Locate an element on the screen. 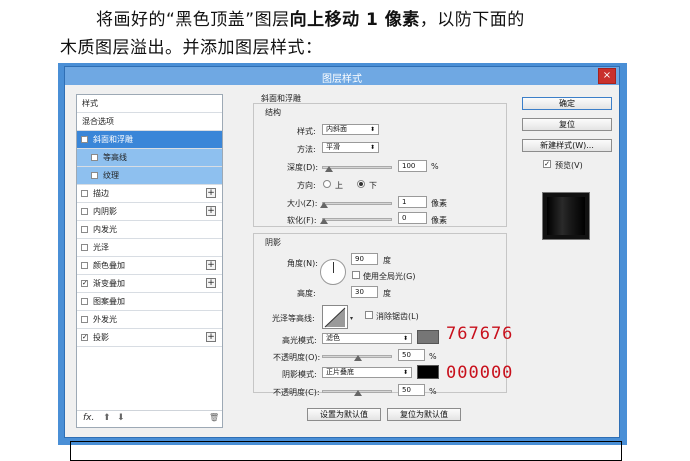 This screenshot has width=690, height=461. depth-slider-thumb is located at coordinates (328, 169).